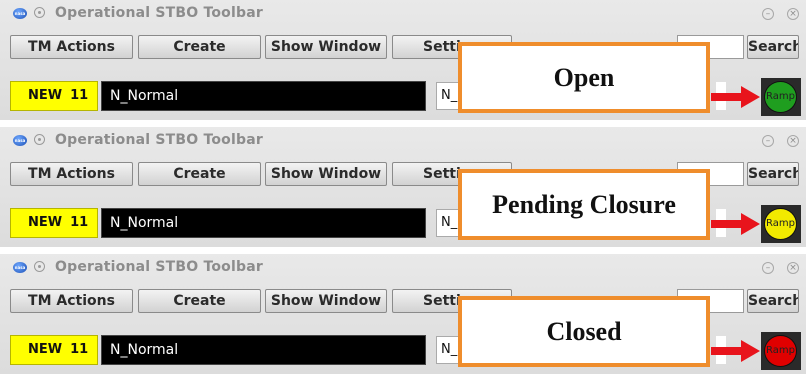 This screenshot has height=374, width=806. Describe the element at coordinates (584, 77) in the screenshot. I see `callout-label: Open` at that location.